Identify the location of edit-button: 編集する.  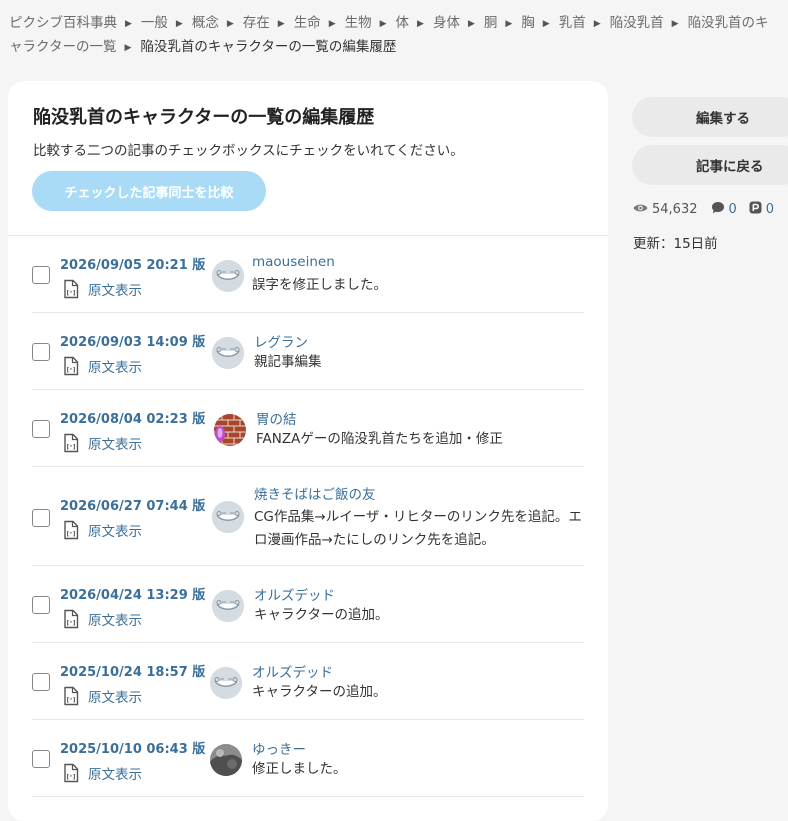
(710, 117).